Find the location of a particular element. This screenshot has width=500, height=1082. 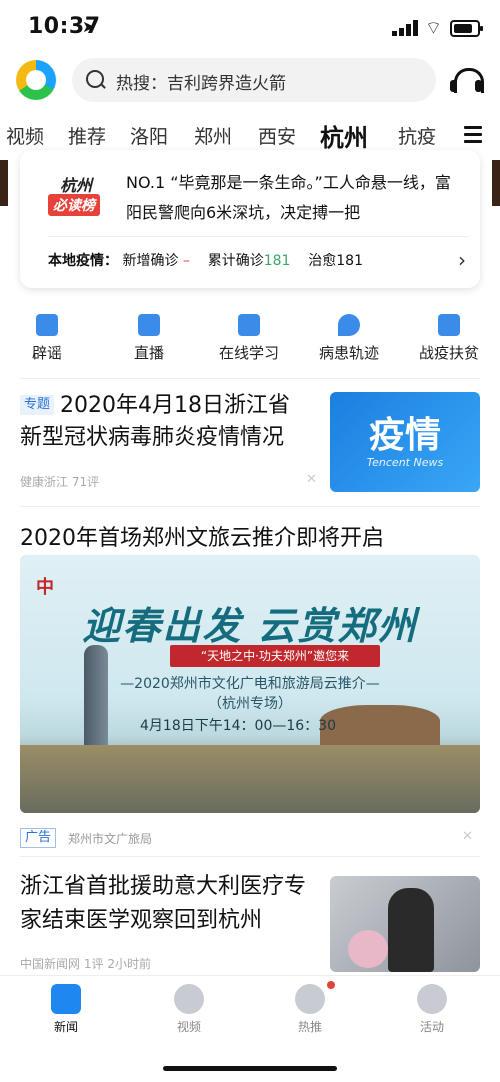

banner-time: 4月18日下午14：00—16：30 is located at coordinates (238, 726).